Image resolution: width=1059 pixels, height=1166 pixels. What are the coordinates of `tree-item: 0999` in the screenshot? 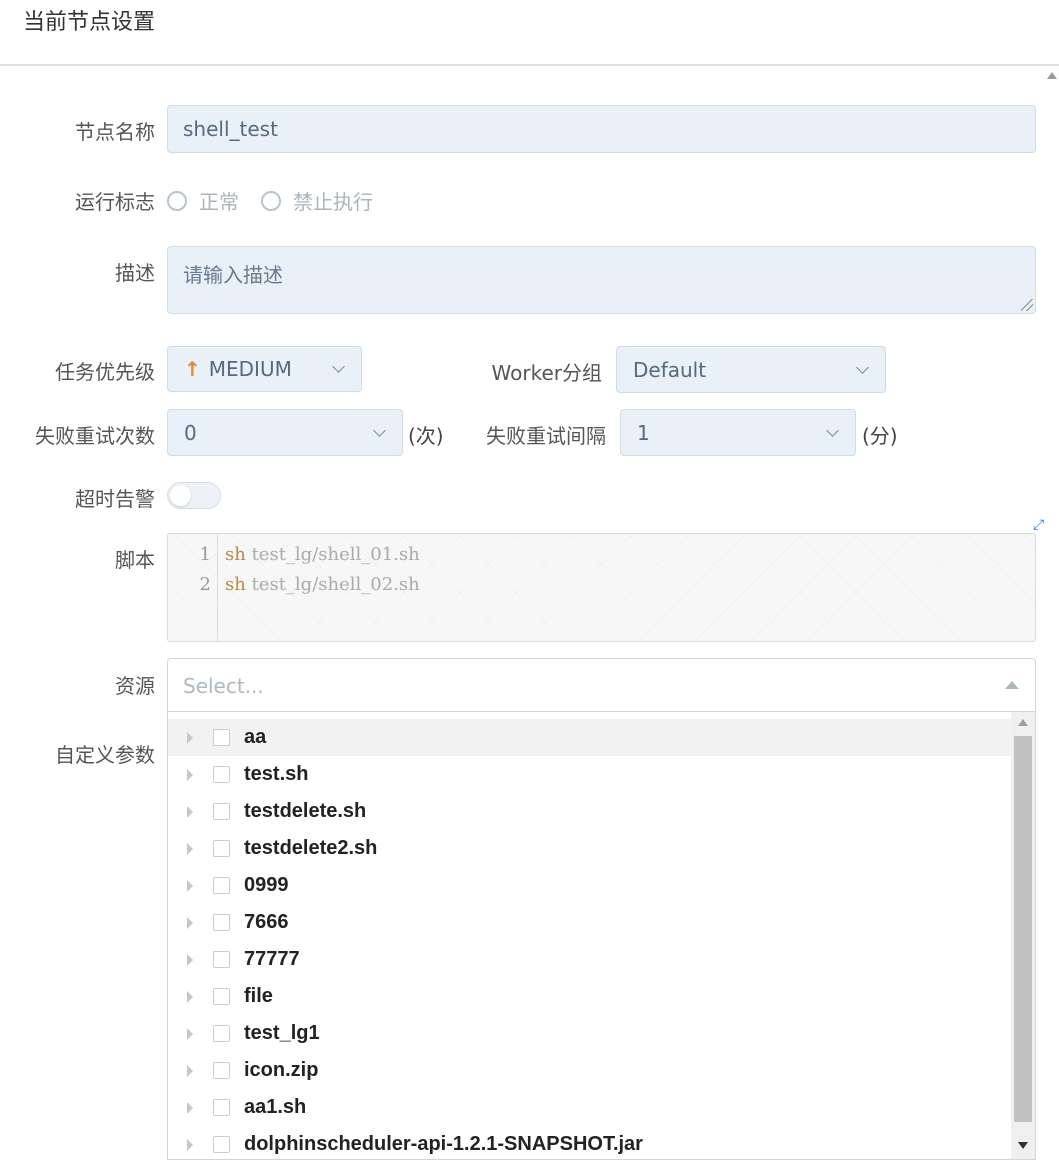 It's located at (590, 885).